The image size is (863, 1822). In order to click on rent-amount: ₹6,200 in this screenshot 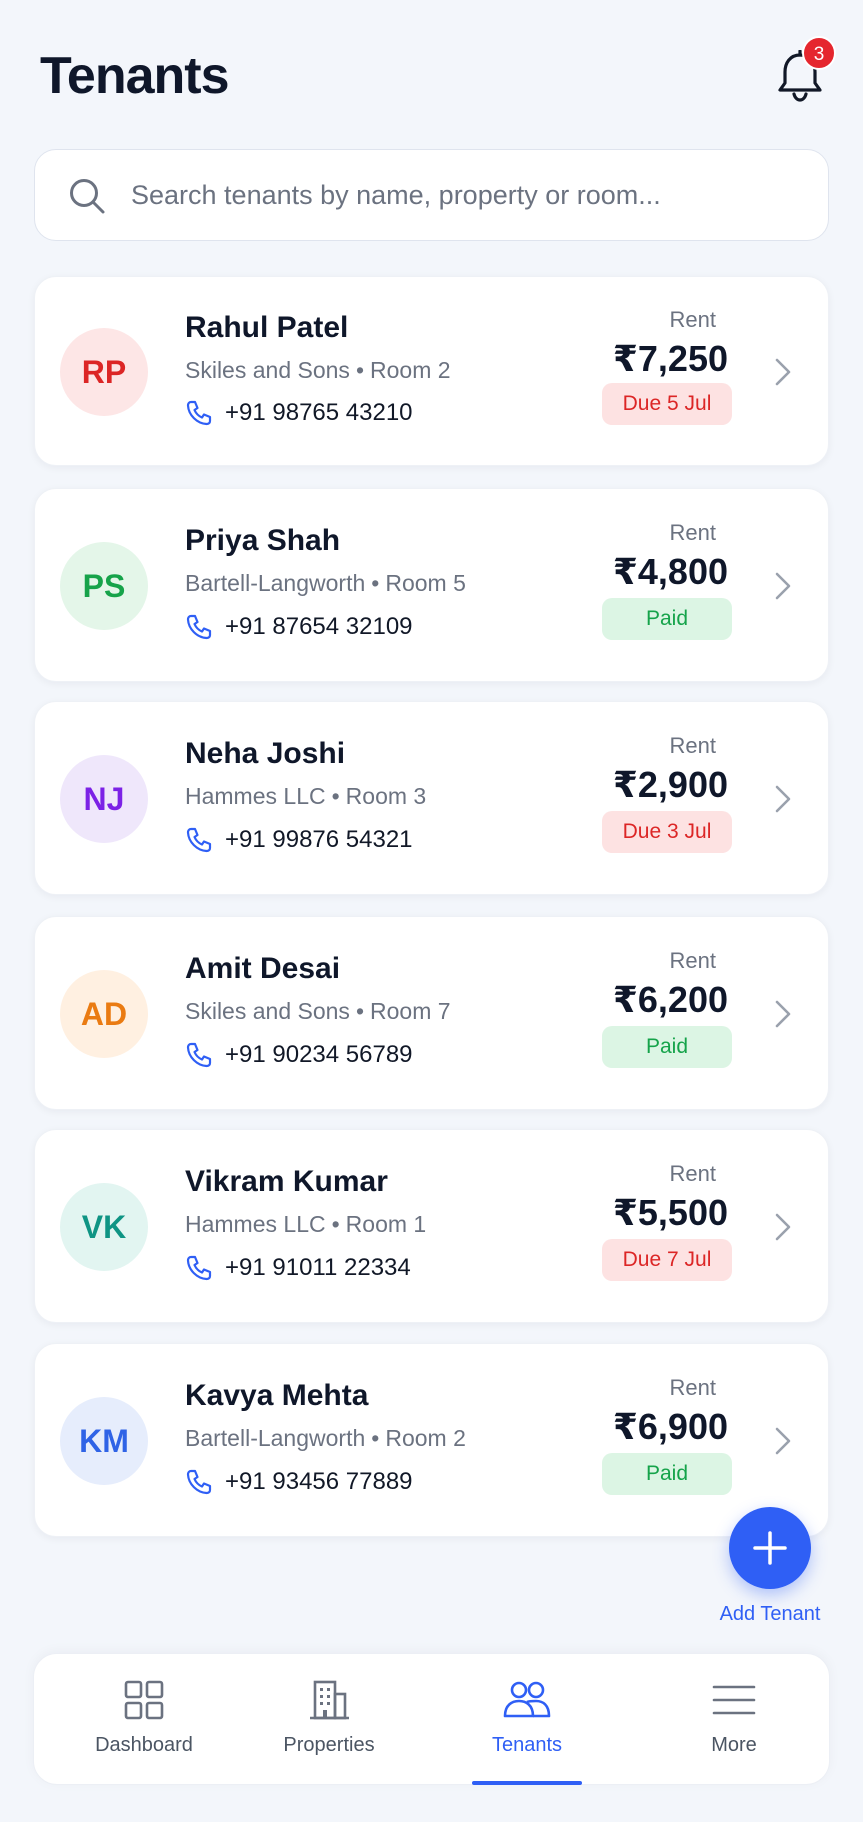, I will do `click(670, 1000)`.